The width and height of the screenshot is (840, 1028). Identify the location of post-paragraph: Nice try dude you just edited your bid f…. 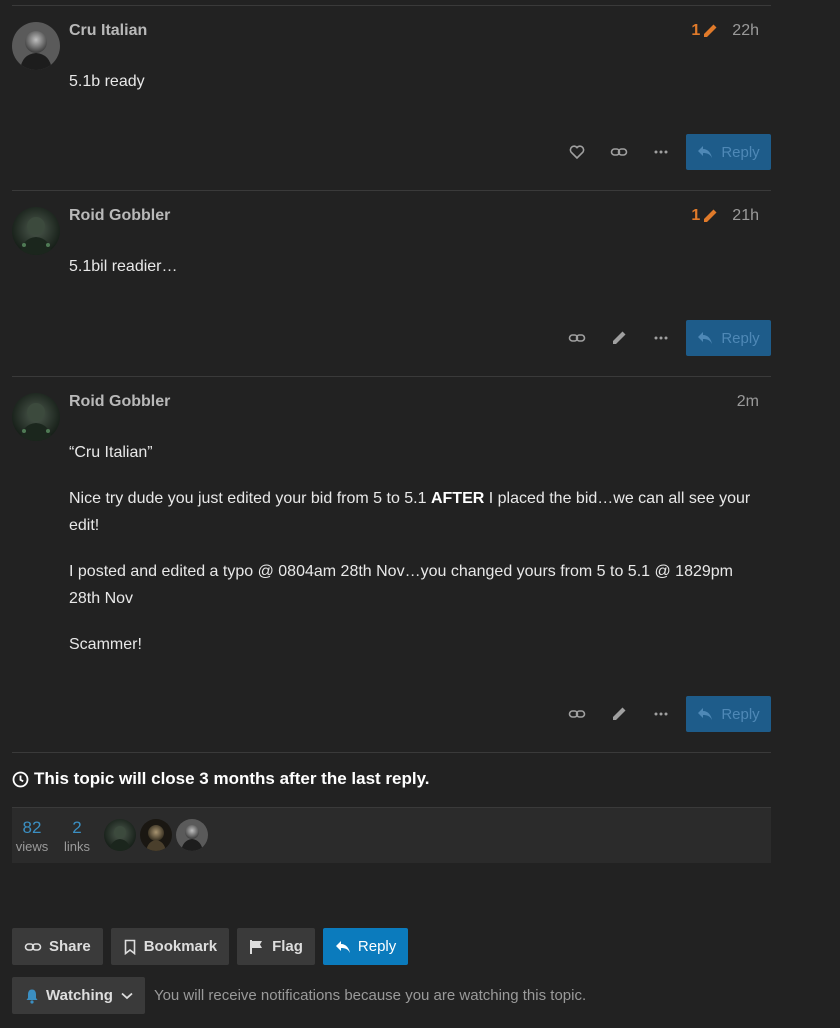
(414, 512).